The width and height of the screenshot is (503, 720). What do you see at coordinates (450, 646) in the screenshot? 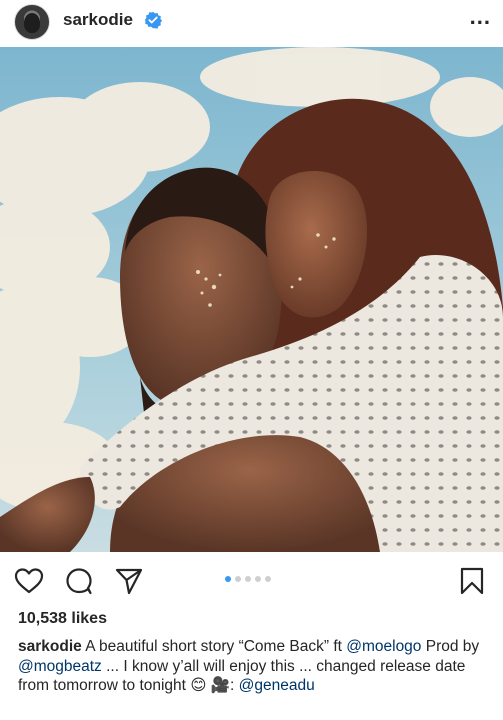
I see `caption-text-2: Prod by` at bounding box center [450, 646].